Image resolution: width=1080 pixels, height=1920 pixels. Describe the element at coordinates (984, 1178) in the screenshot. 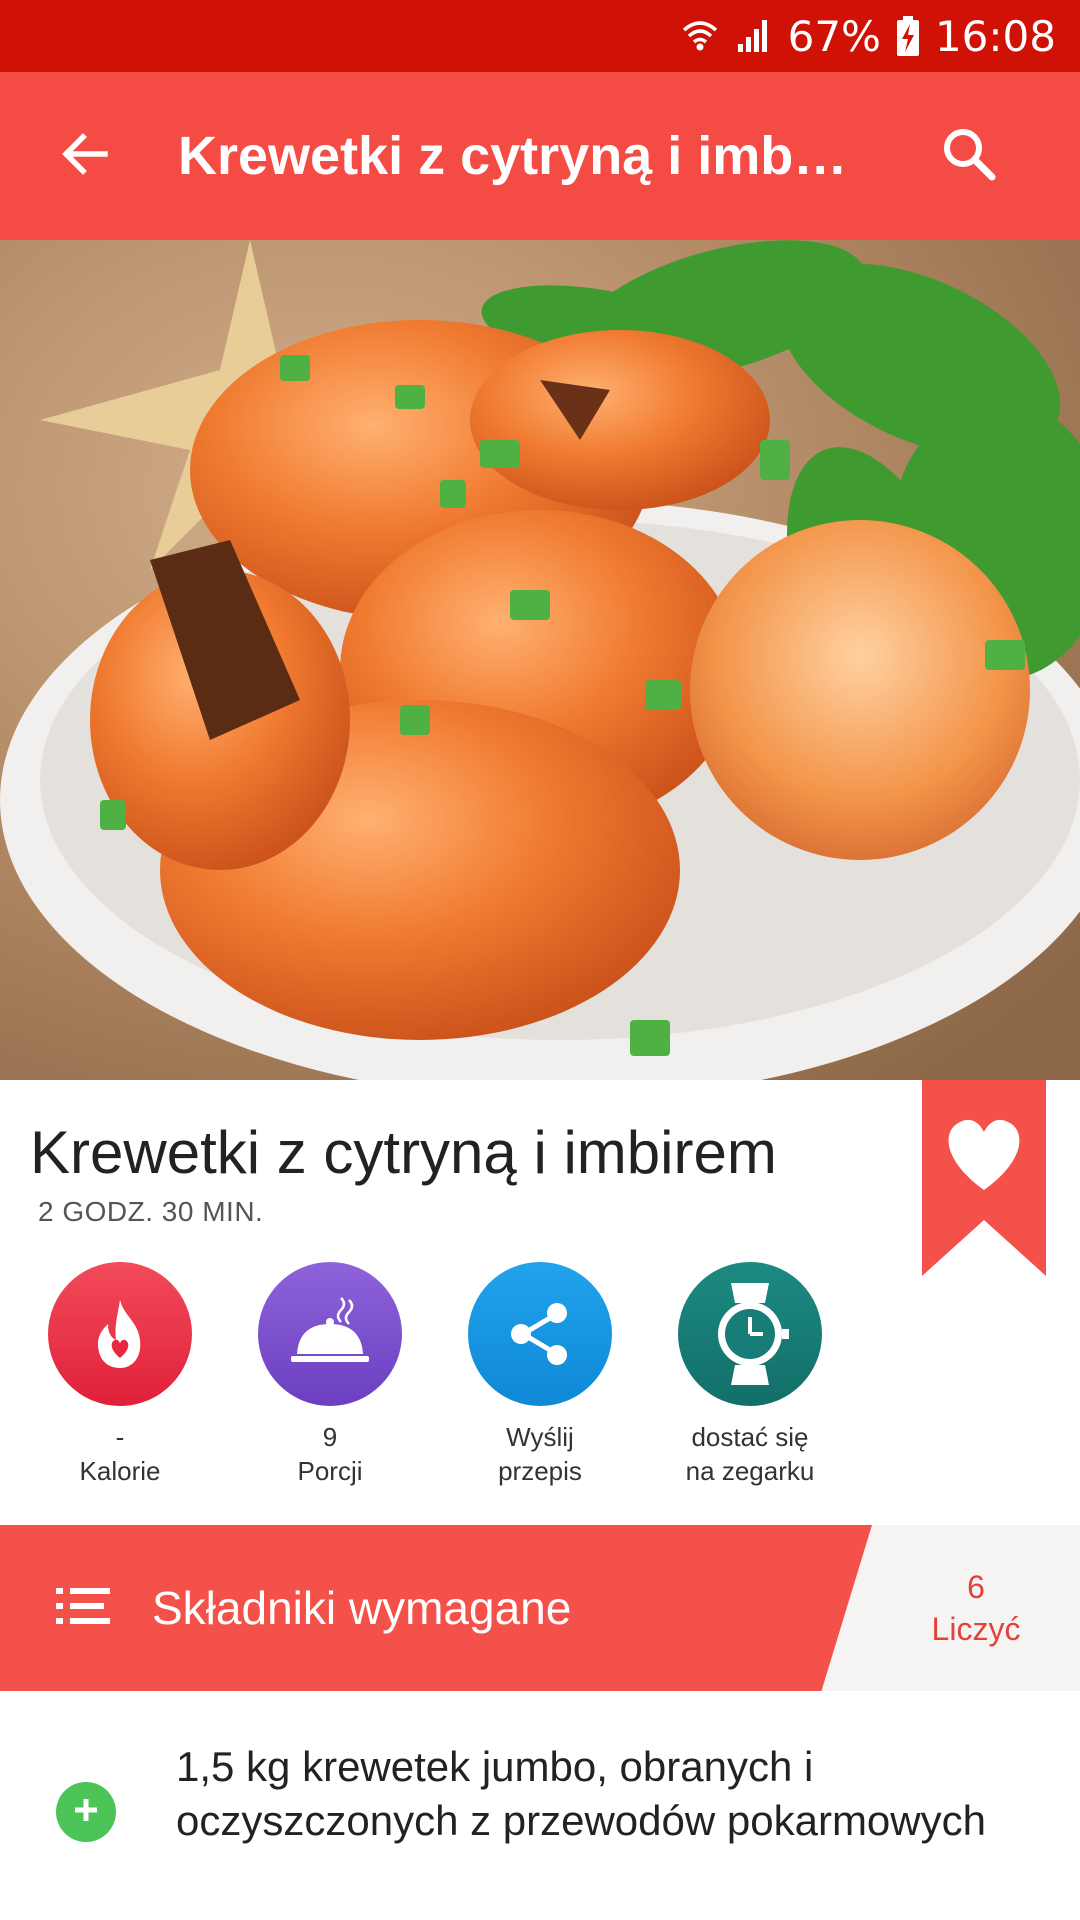

I see `favorite-bookmark-button` at that location.